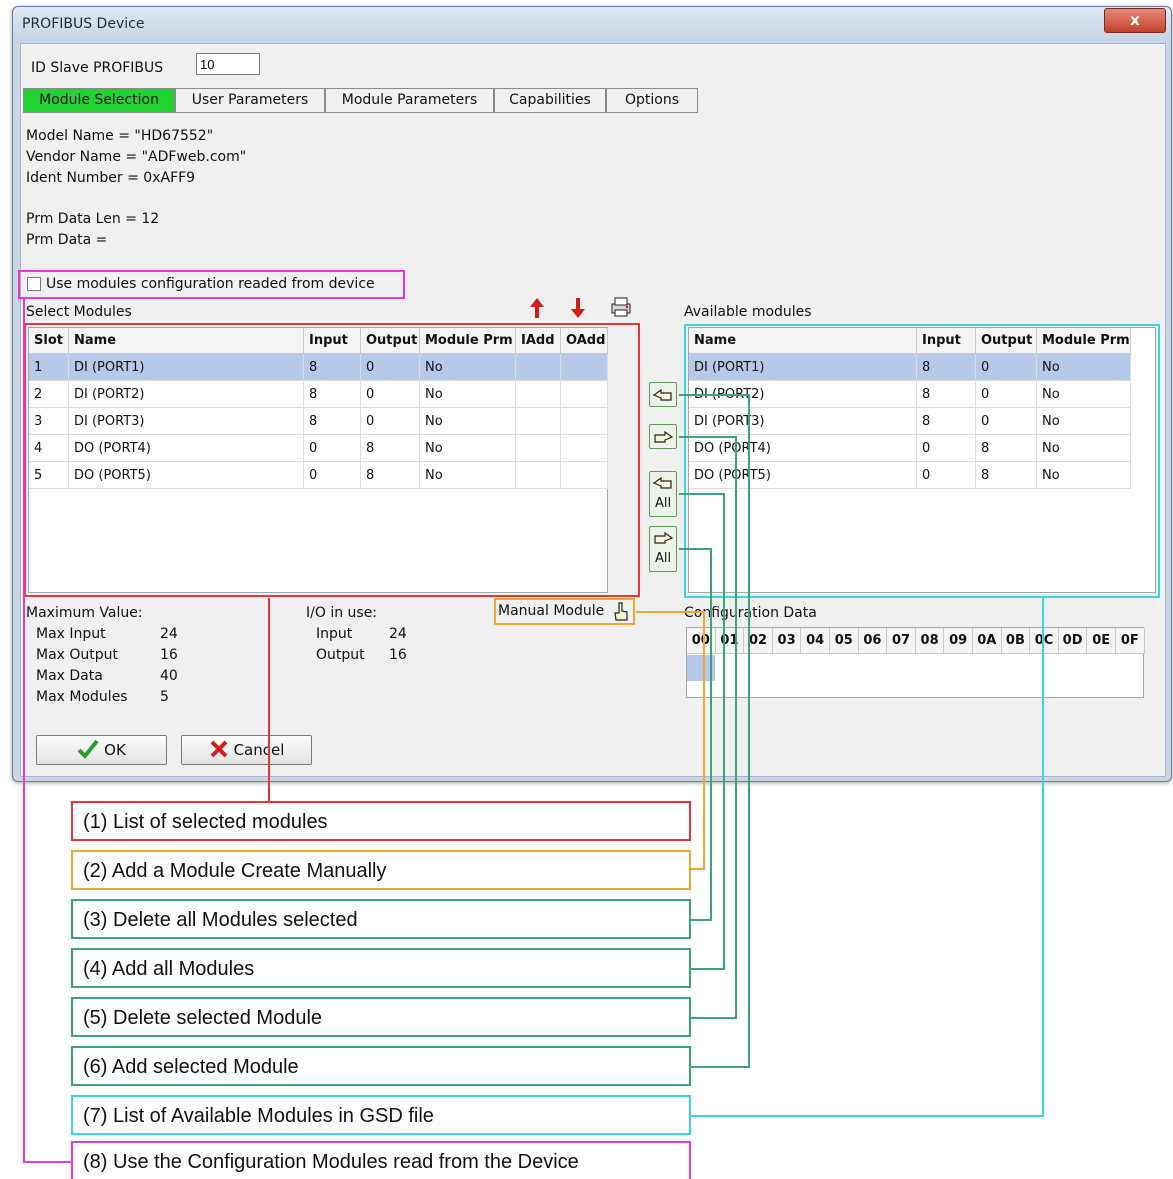 The image size is (1173, 1179). I want to click on callout-6: (6) Add selected Module, so click(381, 1066).